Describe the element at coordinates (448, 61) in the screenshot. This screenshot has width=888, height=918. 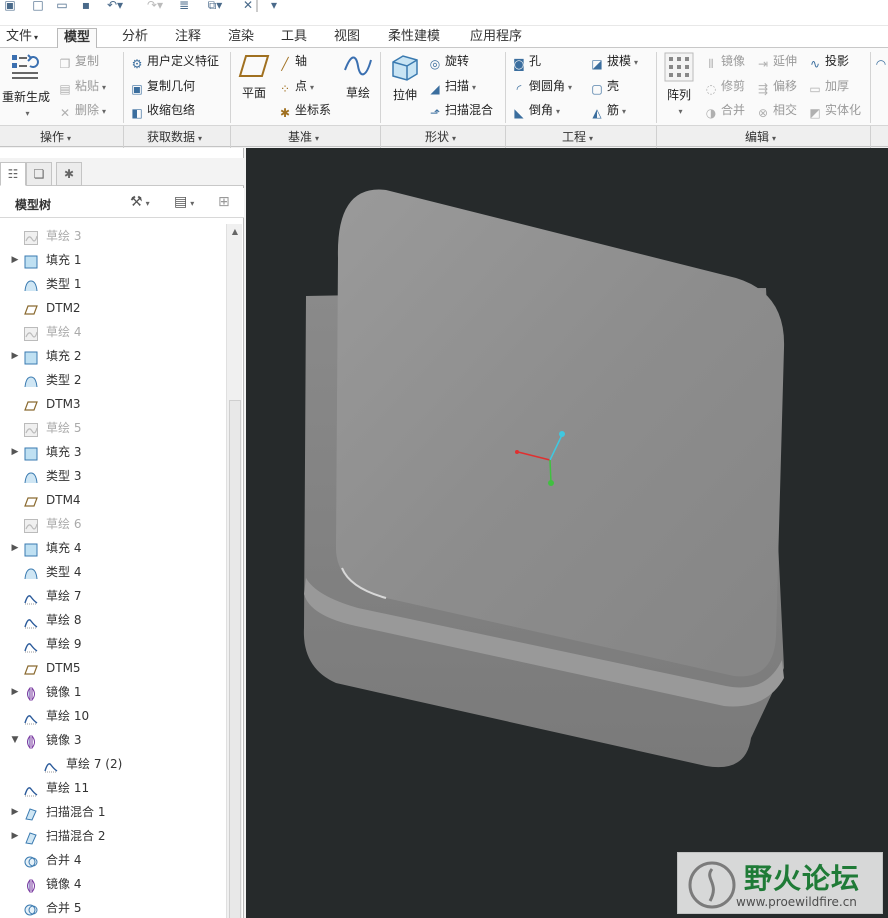
I see `revolve-button: ◎ 旋转` at that location.